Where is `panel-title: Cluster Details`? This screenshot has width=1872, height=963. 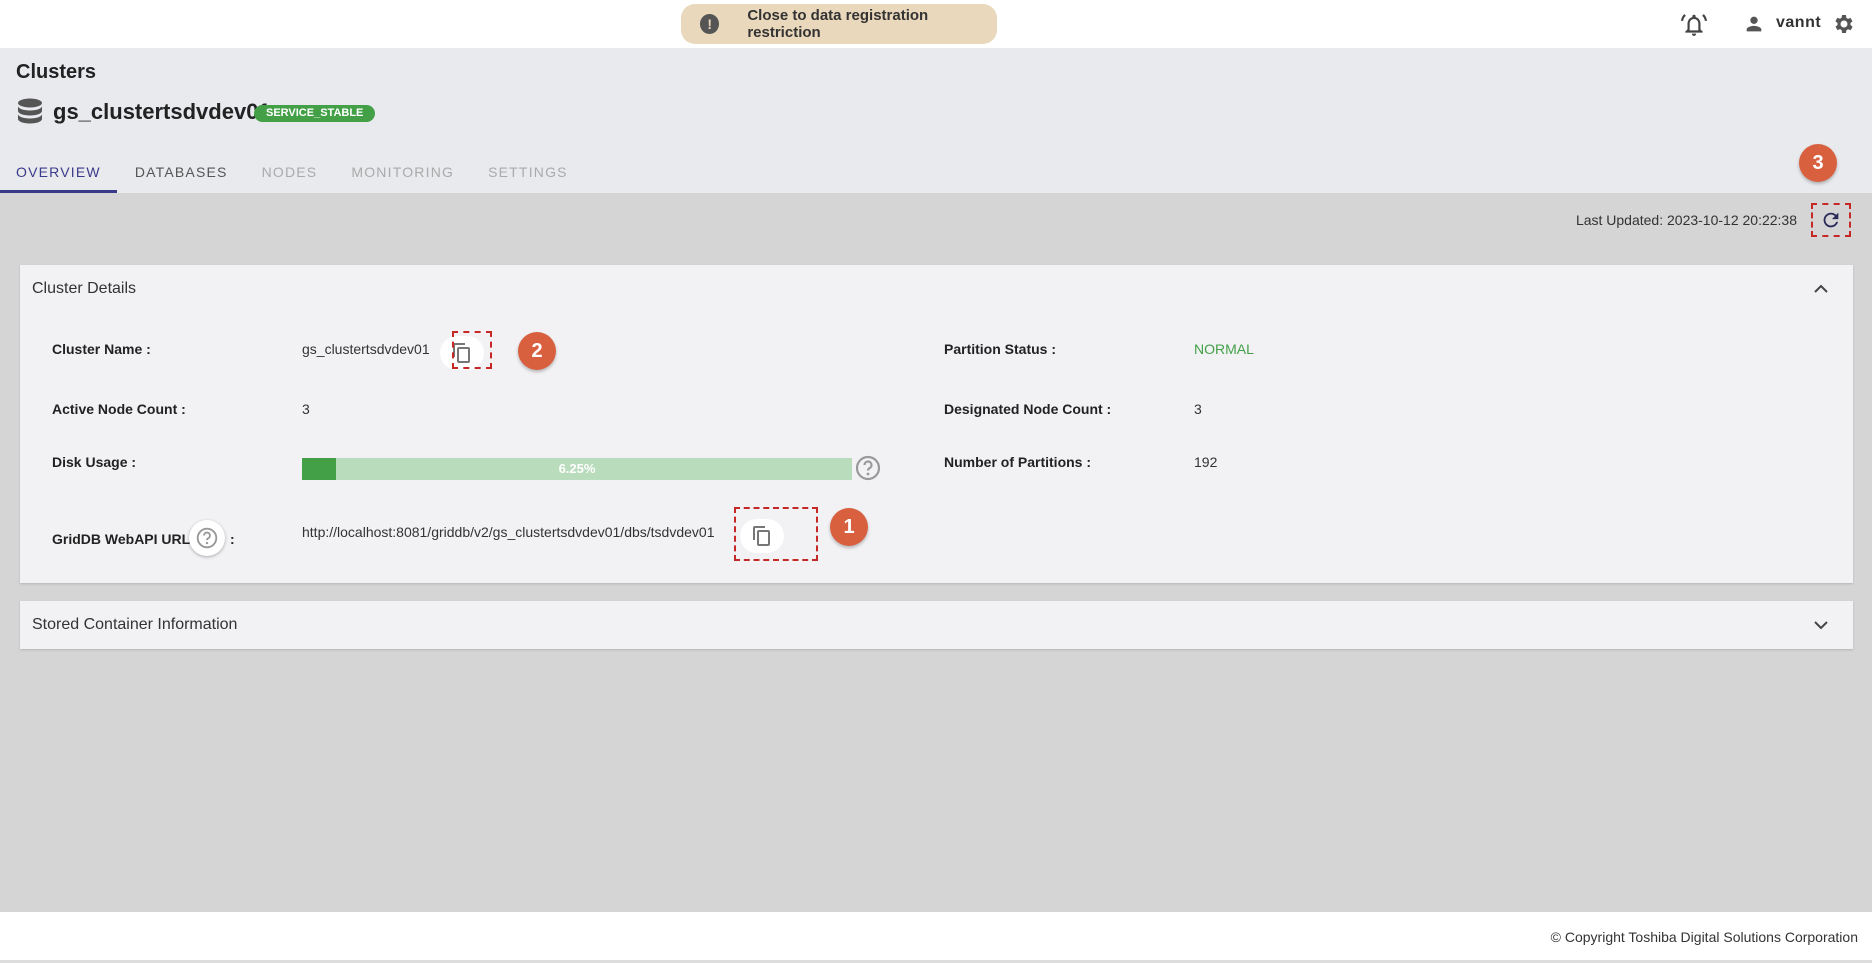
panel-title: Cluster Details is located at coordinates (84, 288).